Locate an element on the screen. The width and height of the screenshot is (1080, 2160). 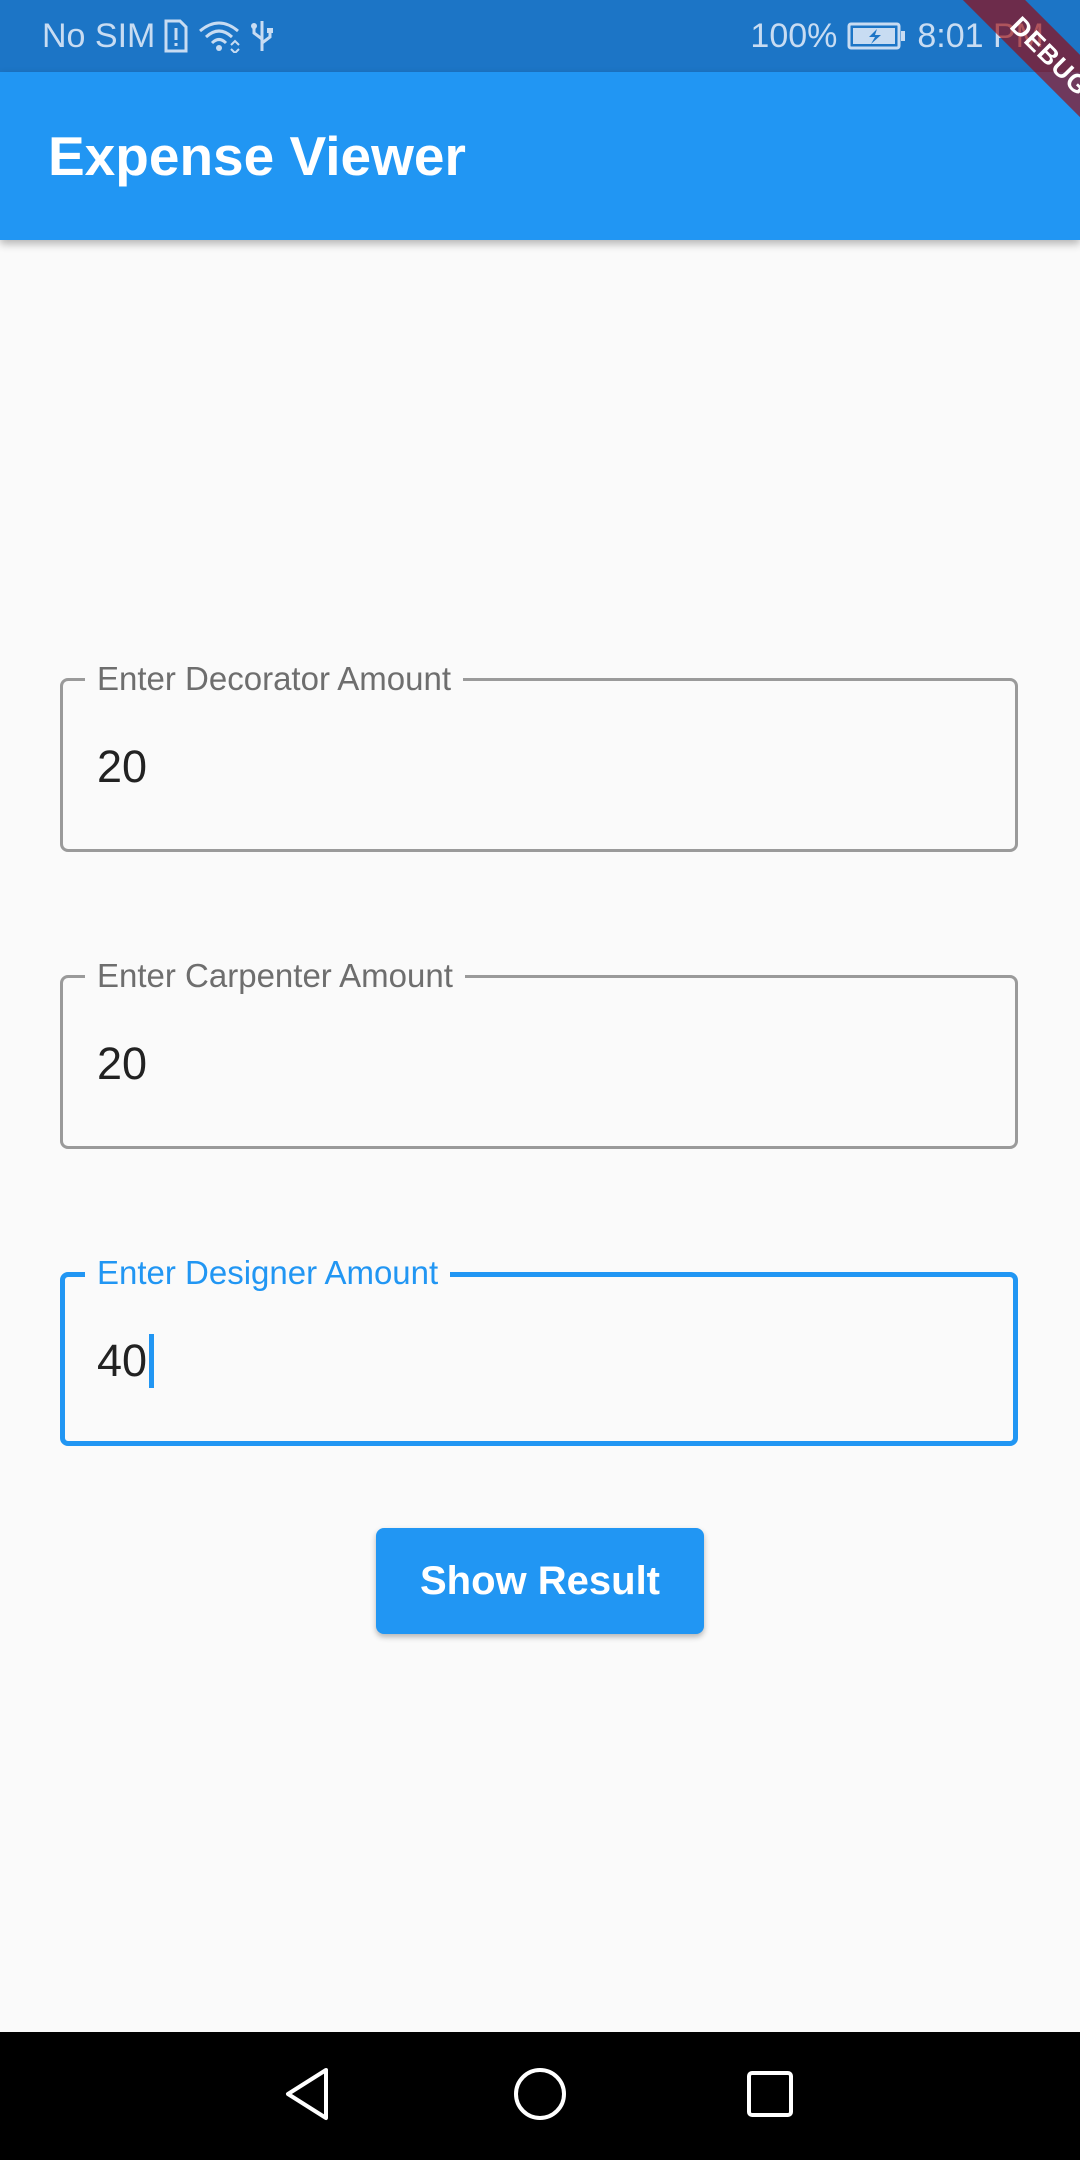
status-right: 100% 8:01 PM is located at coordinates (897, 36).